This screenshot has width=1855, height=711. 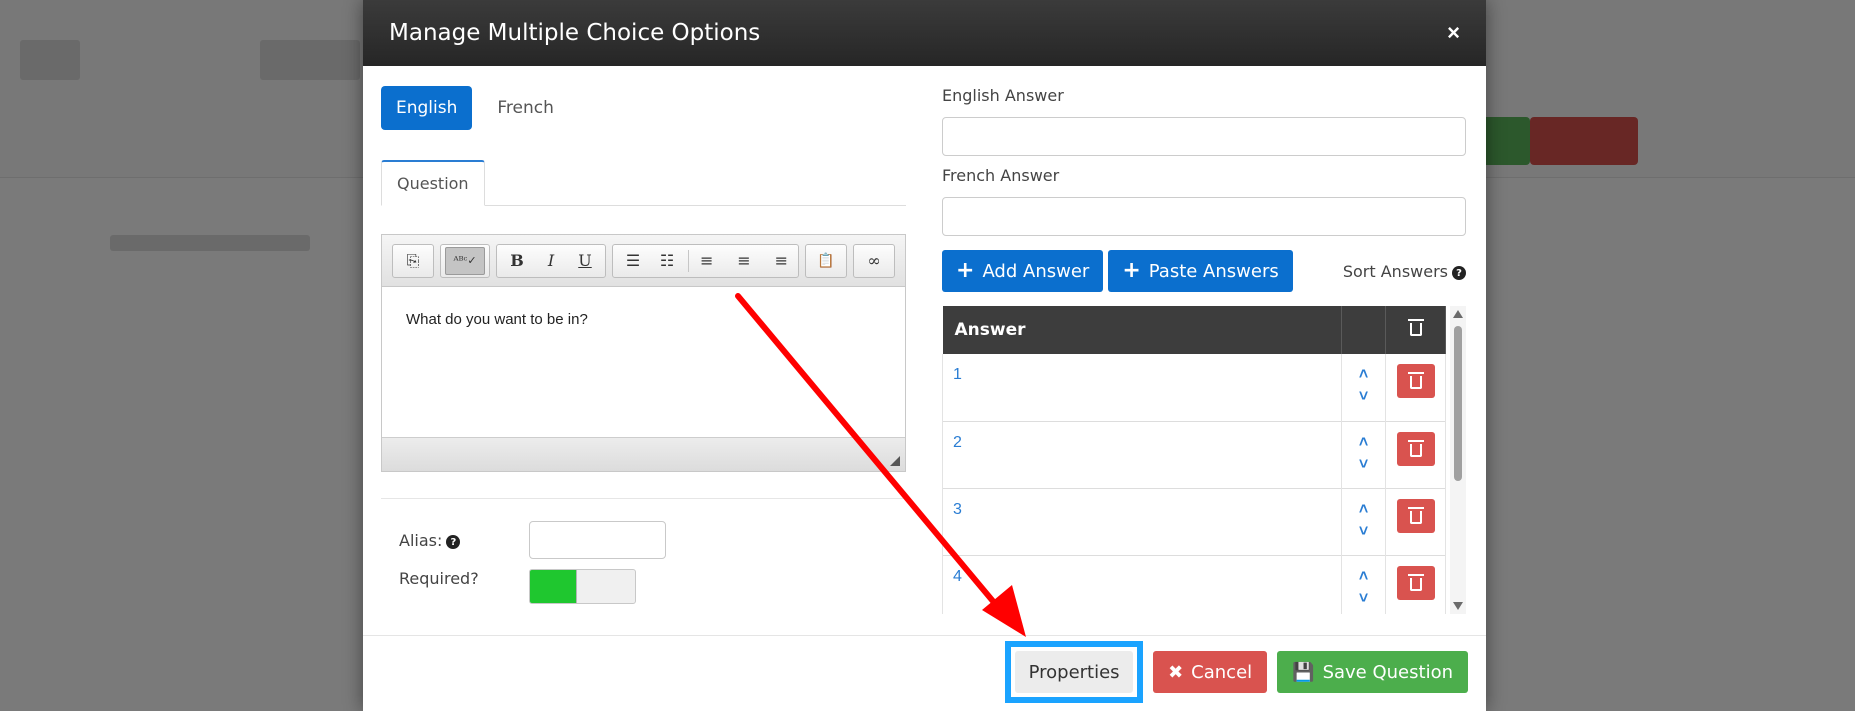 I want to click on paste-answers-label: Paste Answers, so click(x=1213, y=271).